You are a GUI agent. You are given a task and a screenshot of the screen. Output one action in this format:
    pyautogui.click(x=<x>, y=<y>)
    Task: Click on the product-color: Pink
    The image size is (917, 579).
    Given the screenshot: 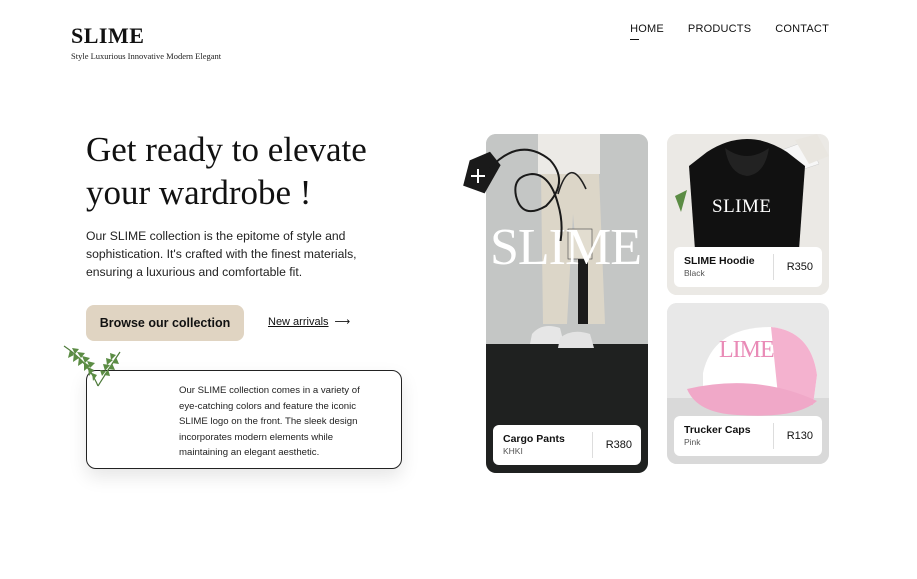 What is the action you would take?
    pyautogui.click(x=692, y=442)
    